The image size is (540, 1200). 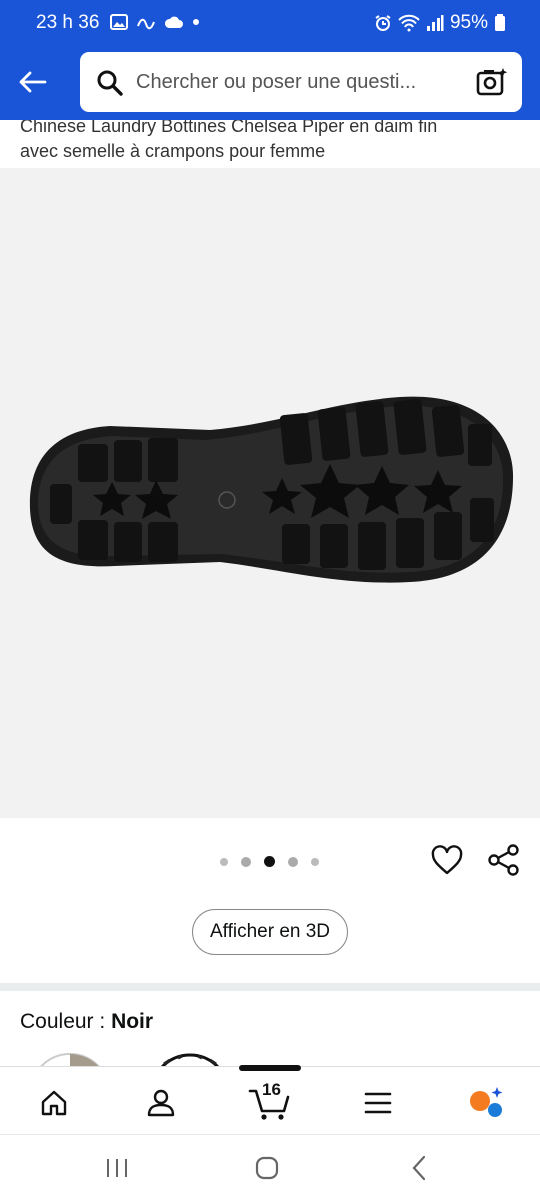 I want to click on heart-icon, so click(x=447, y=861).